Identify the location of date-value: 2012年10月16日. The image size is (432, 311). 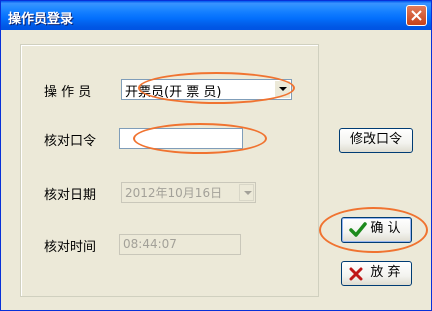
(174, 193).